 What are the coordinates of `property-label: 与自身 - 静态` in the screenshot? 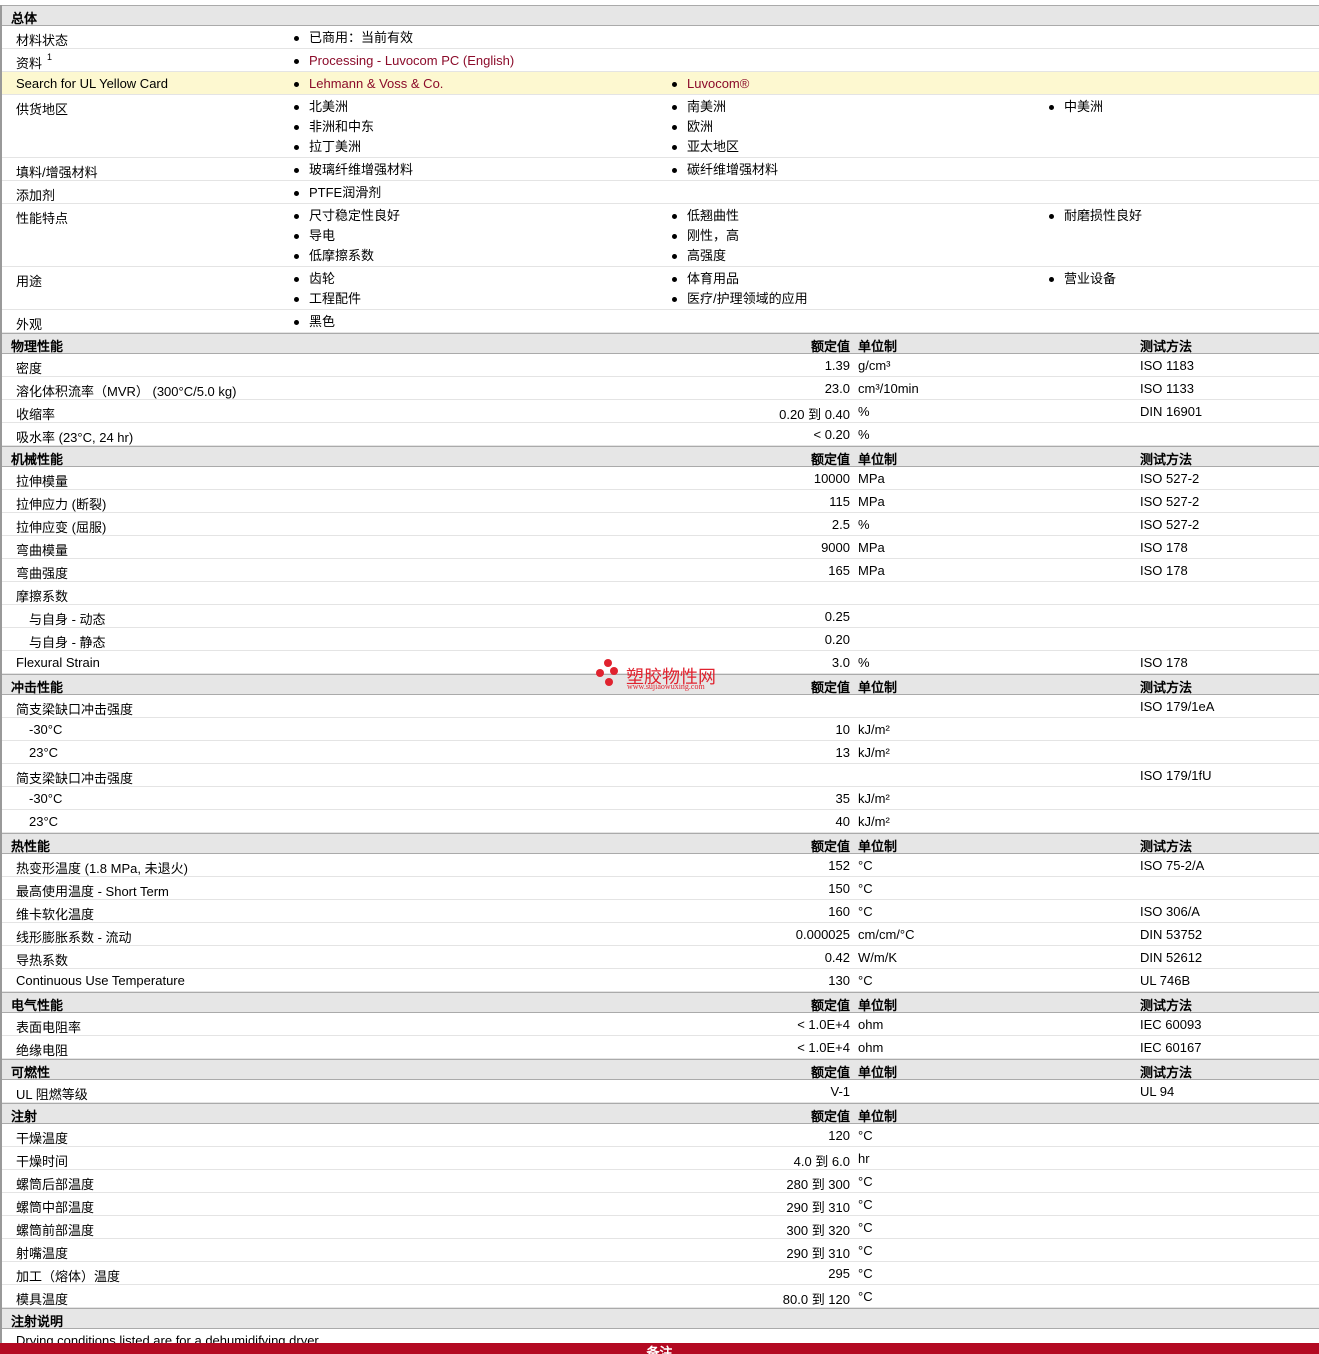 It's located at (67, 642).